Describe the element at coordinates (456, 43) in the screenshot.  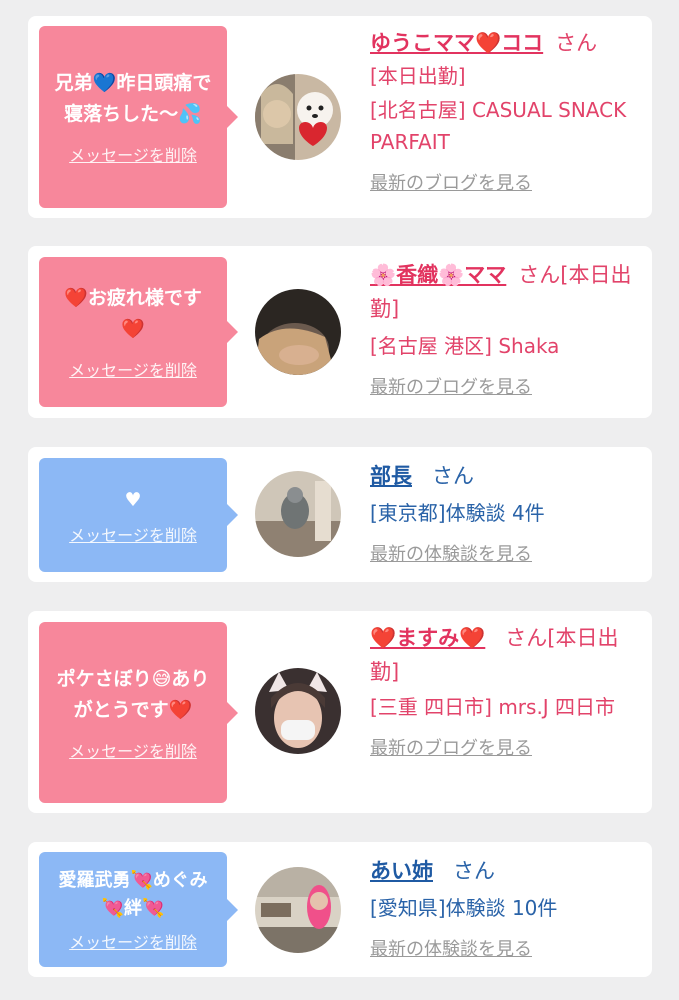
I see `profile-name-link: ゆうこママ❤️ココ` at that location.